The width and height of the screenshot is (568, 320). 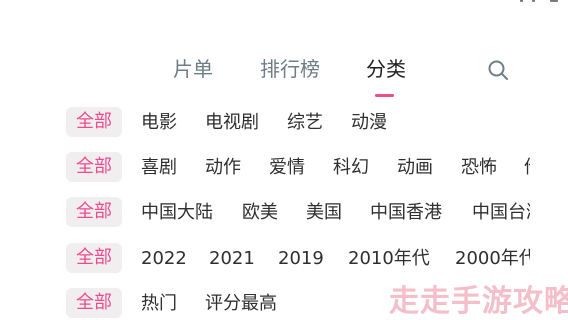 I want to click on chip-item: 动作, so click(x=223, y=168).